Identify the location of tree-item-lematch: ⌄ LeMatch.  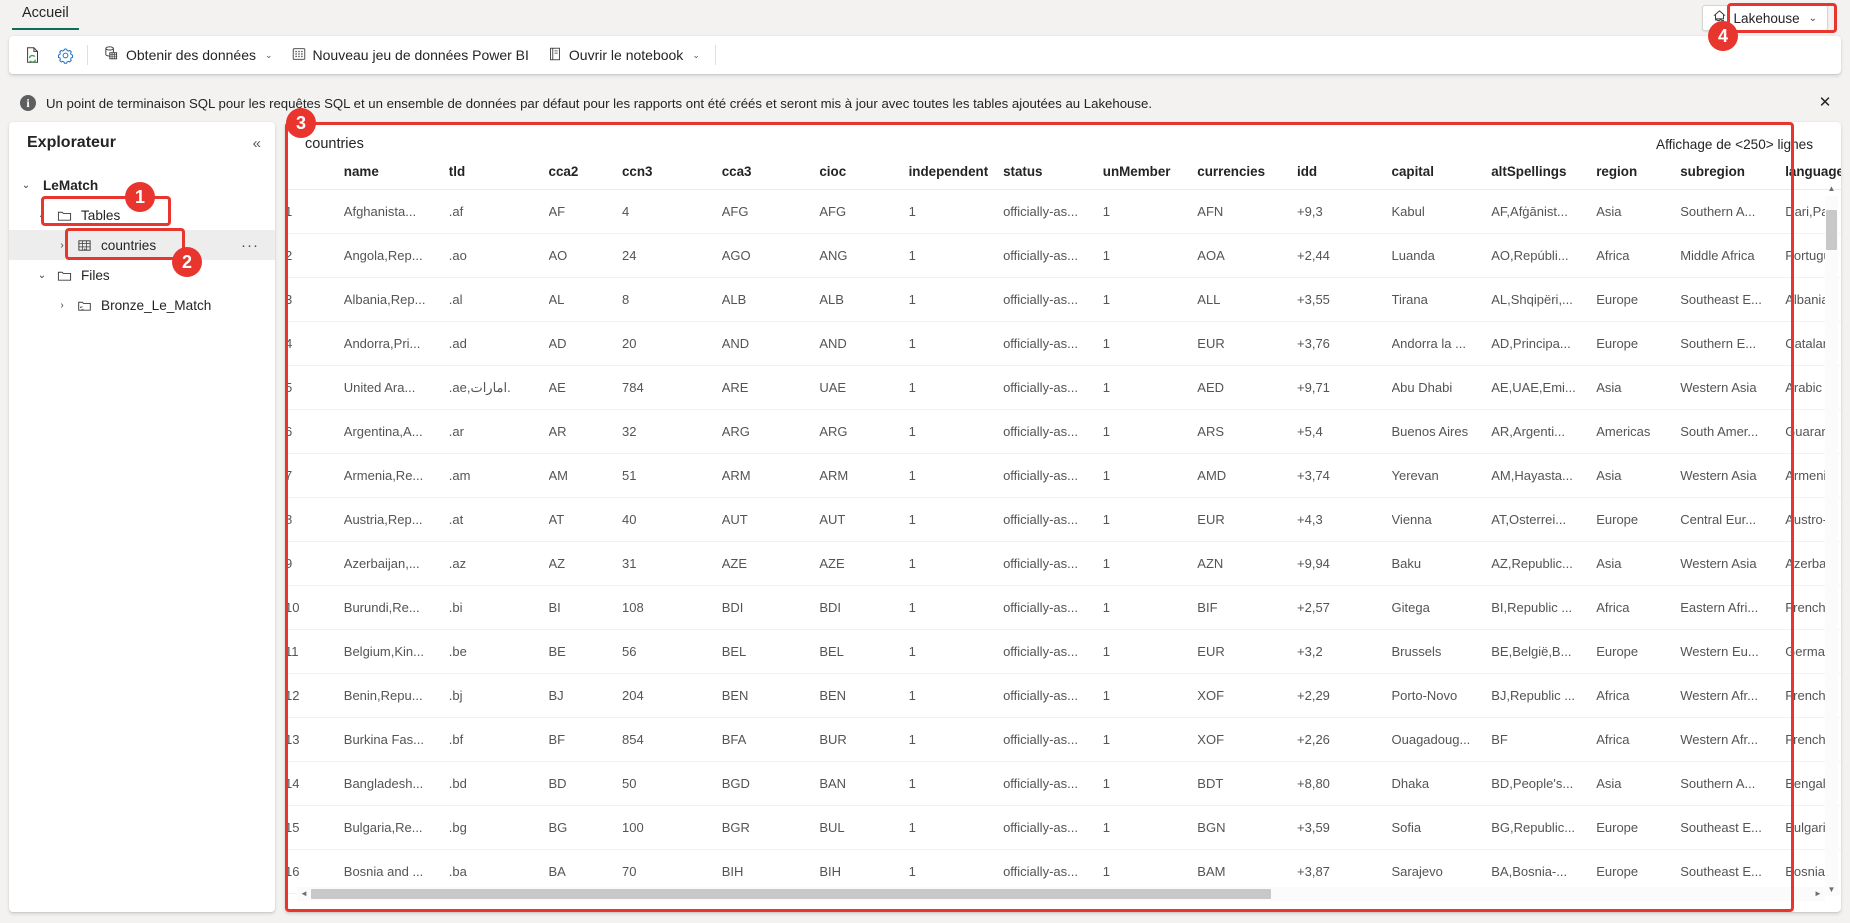
(142, 185).